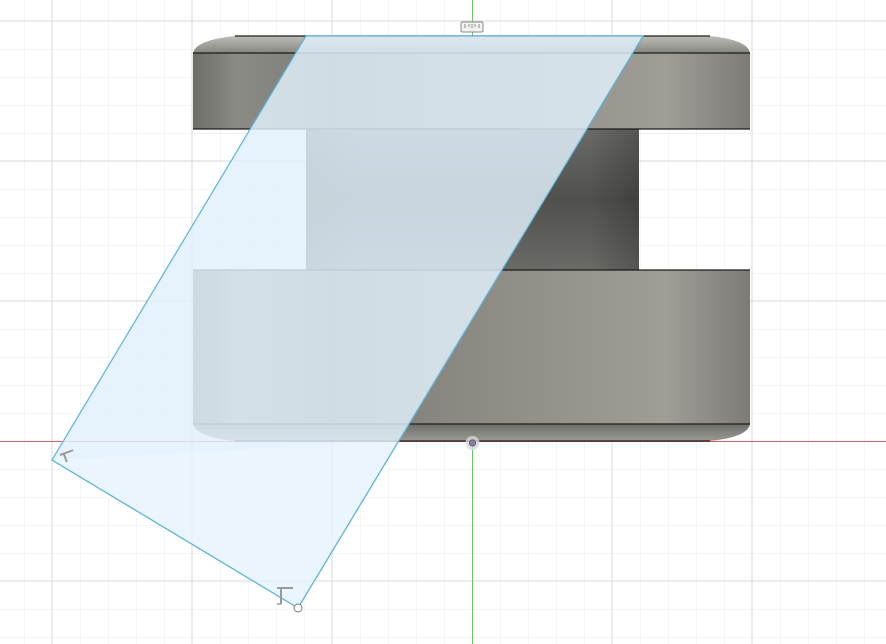 Image resolution: width=886 pixels, height=644 pixels. What do you see at coordinates (472, 27) in the screenshot?
I see `ruler-icon` at bounding box center [472, 27].